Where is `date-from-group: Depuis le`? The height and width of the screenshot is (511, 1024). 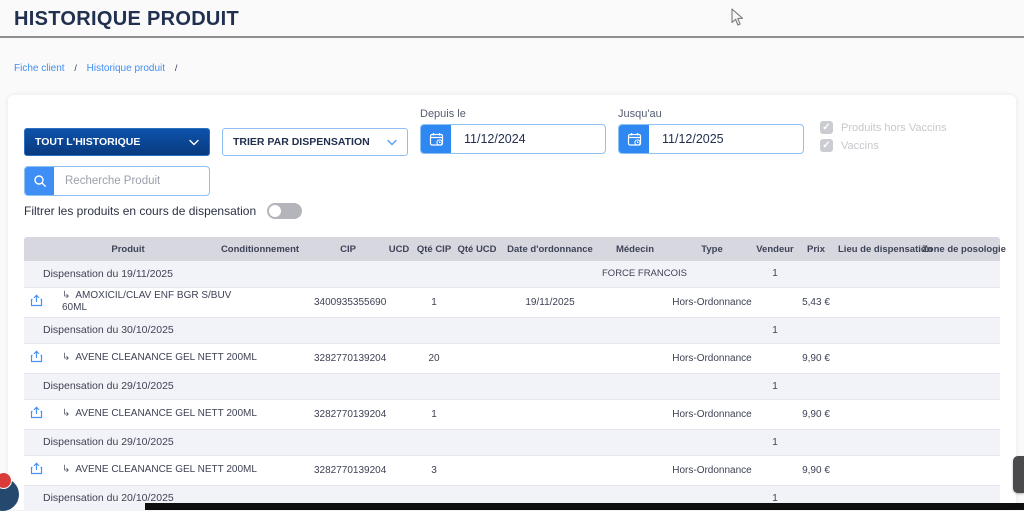 date-from-group: Depuis le is located at coordinates (513, 131).